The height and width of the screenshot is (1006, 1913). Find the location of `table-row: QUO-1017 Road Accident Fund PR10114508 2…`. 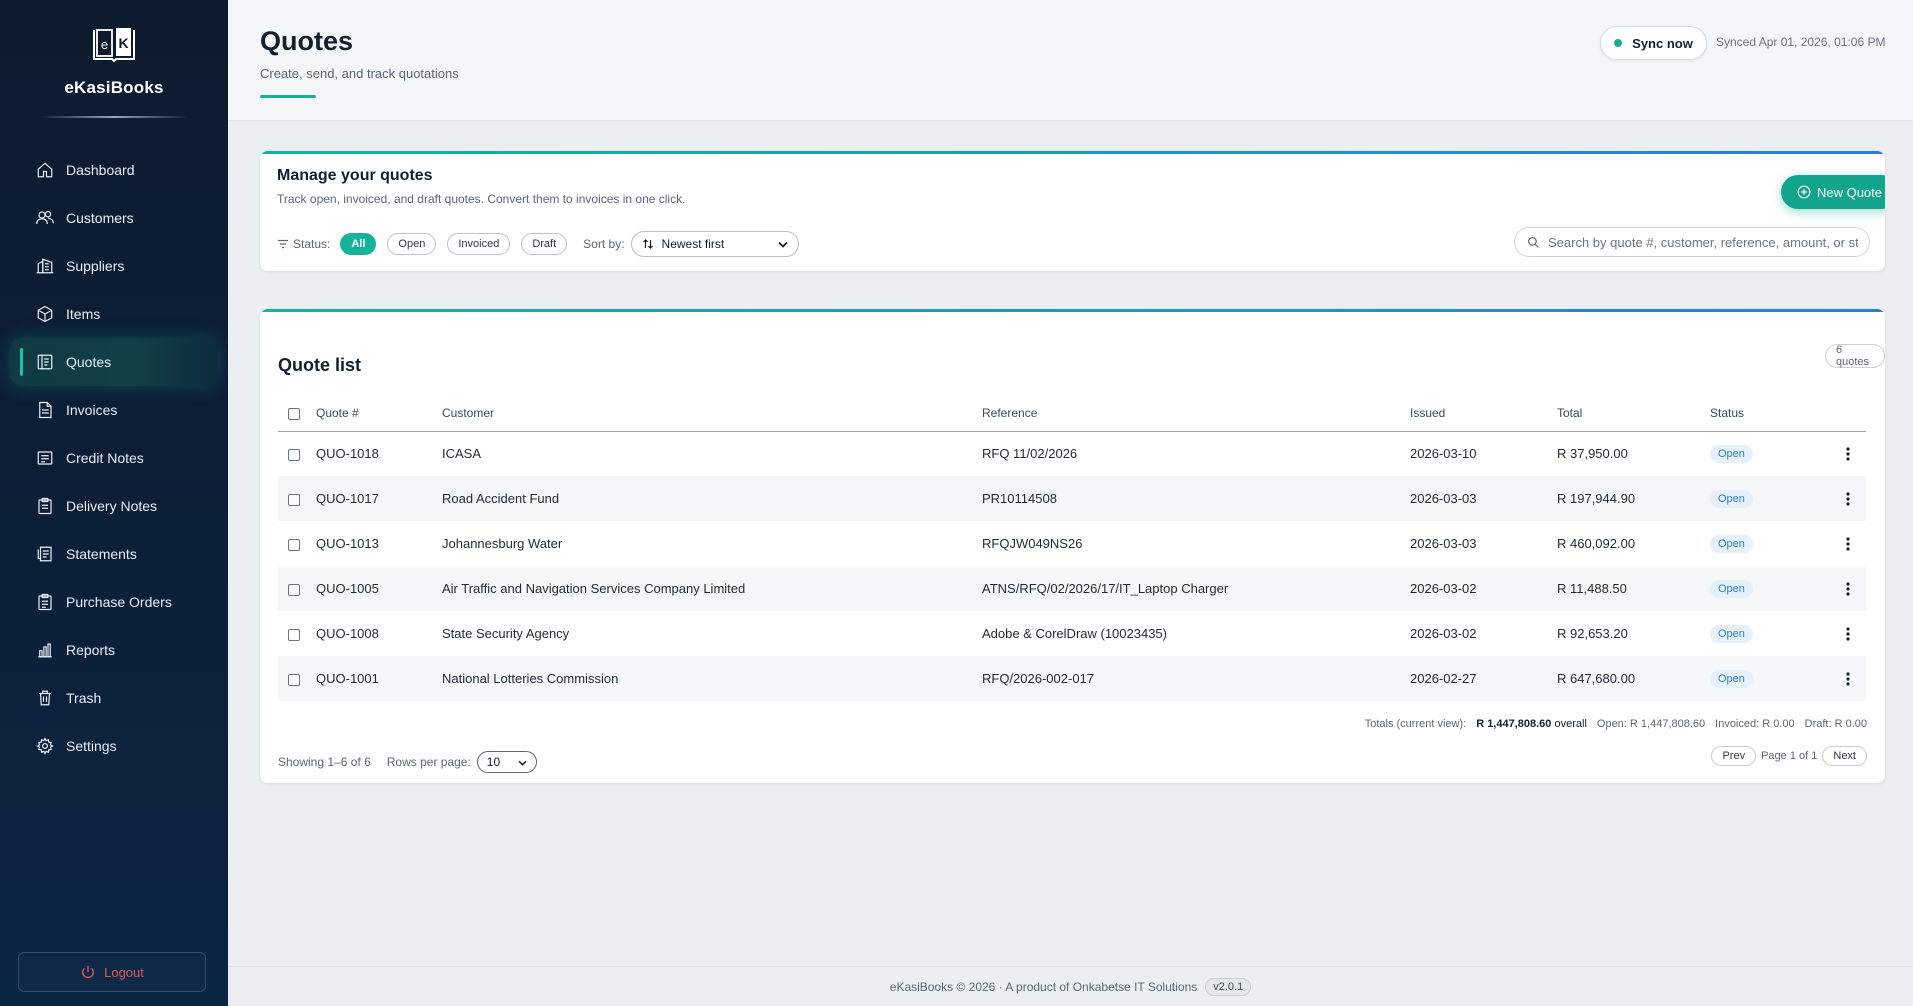

table-row: QUO-1017 Road Accident Fund PR10114508 2… is located at coordinates (1072, 498).